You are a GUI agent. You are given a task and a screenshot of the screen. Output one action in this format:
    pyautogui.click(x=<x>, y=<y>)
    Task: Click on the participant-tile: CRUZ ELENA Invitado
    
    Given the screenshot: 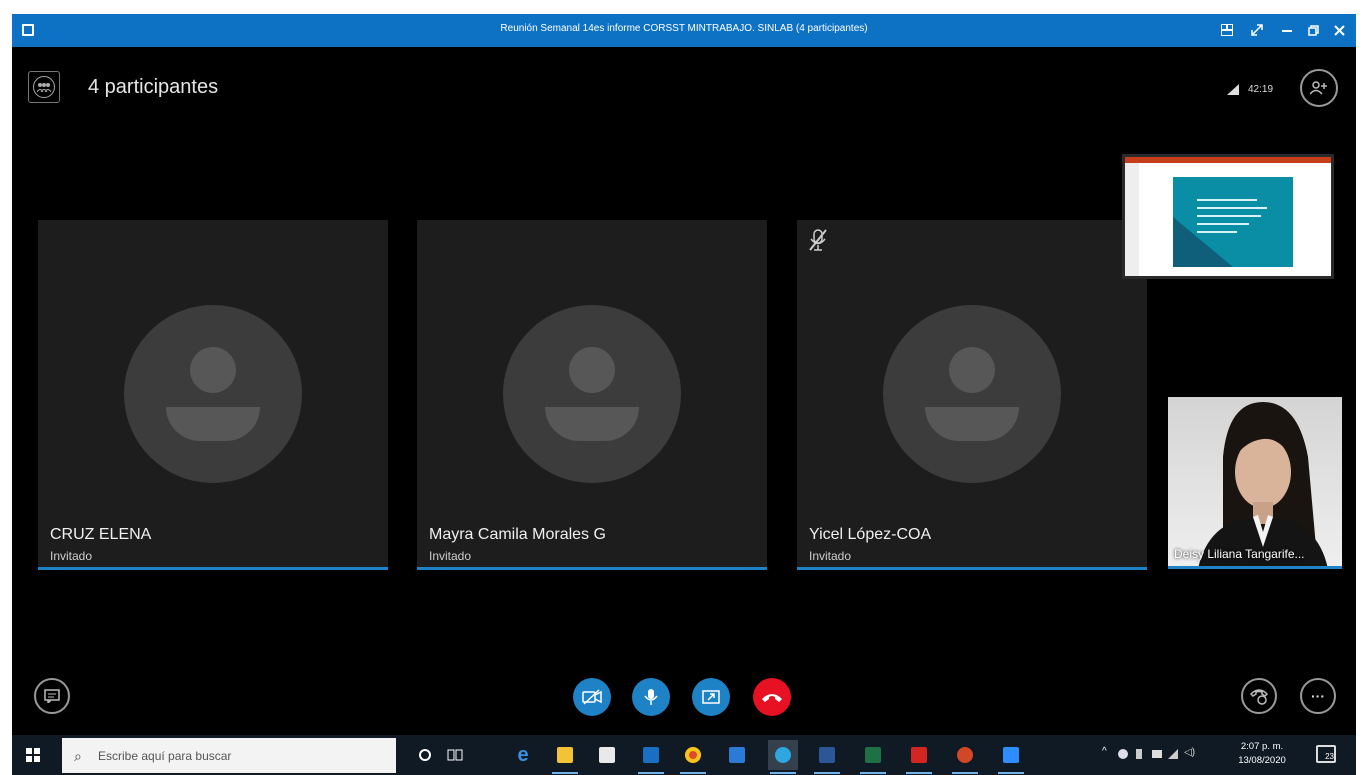 What is the action you would take?
    pyautogui.click(x=213, y=395)
    